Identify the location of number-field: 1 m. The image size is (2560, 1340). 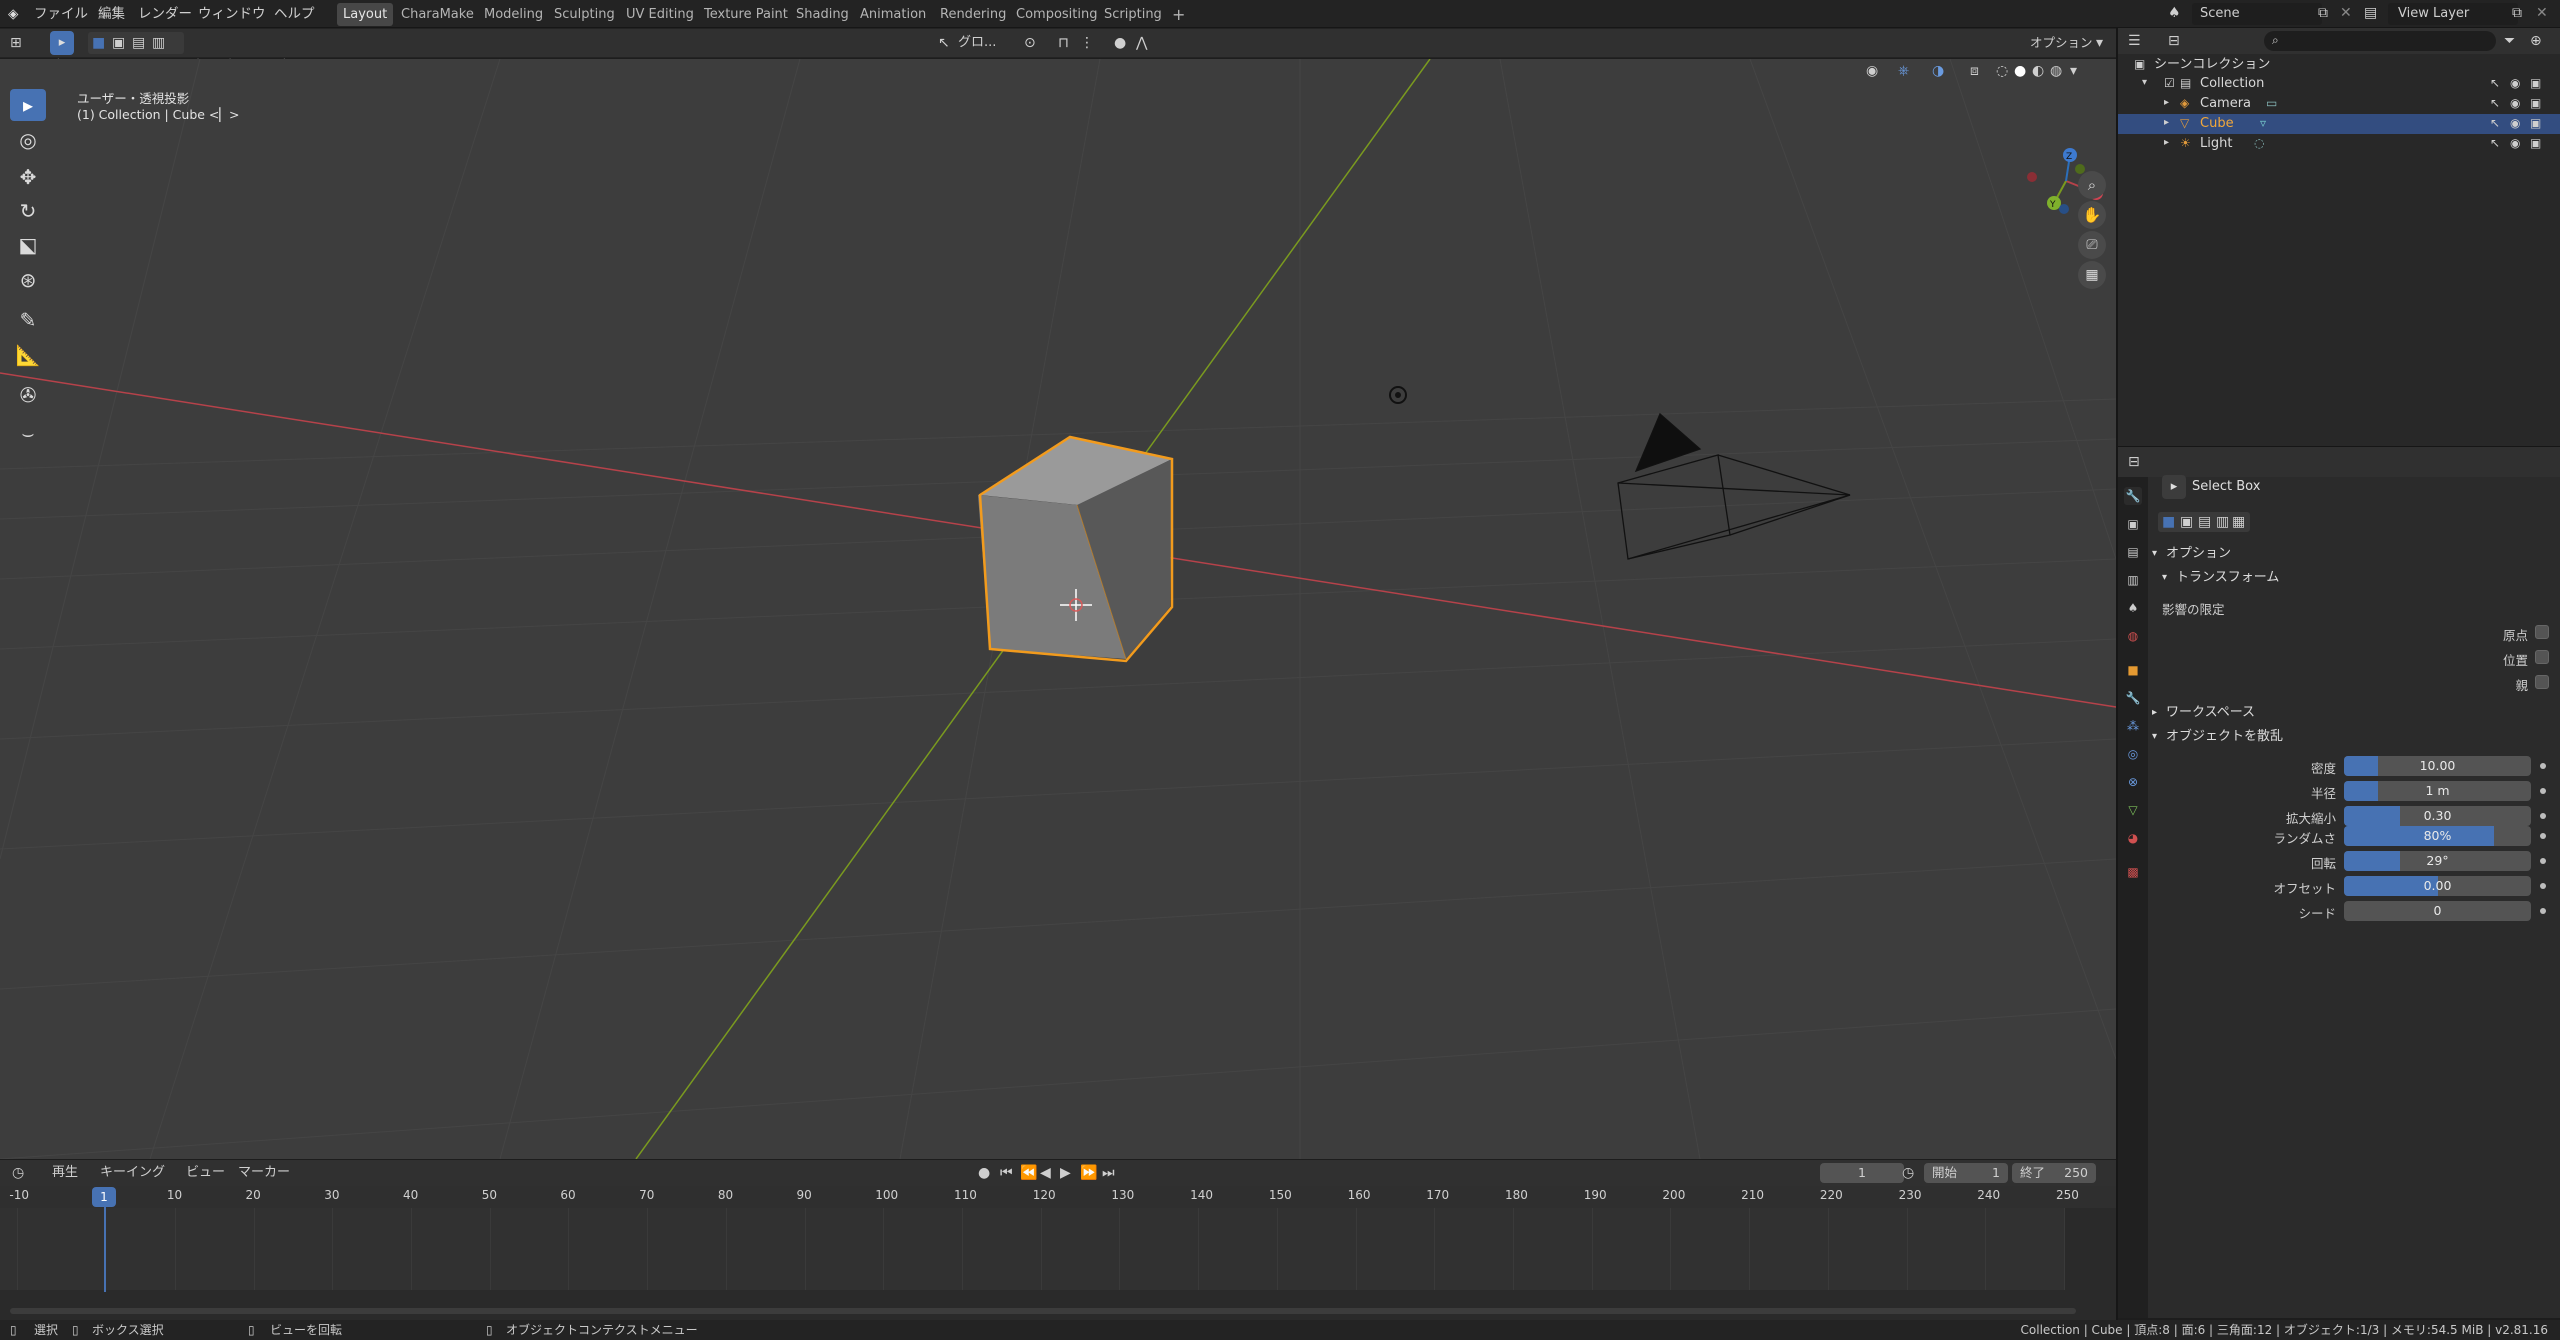
(2437, 791).